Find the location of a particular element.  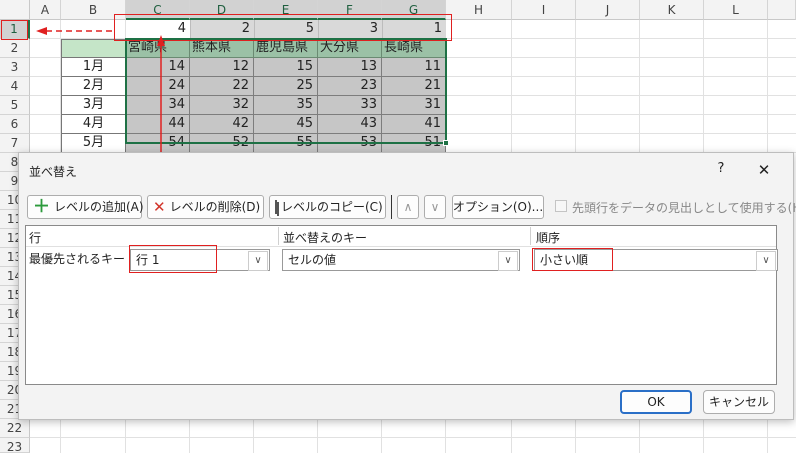

dialog-title: 並べ替え is located at coordinates (53, 172).